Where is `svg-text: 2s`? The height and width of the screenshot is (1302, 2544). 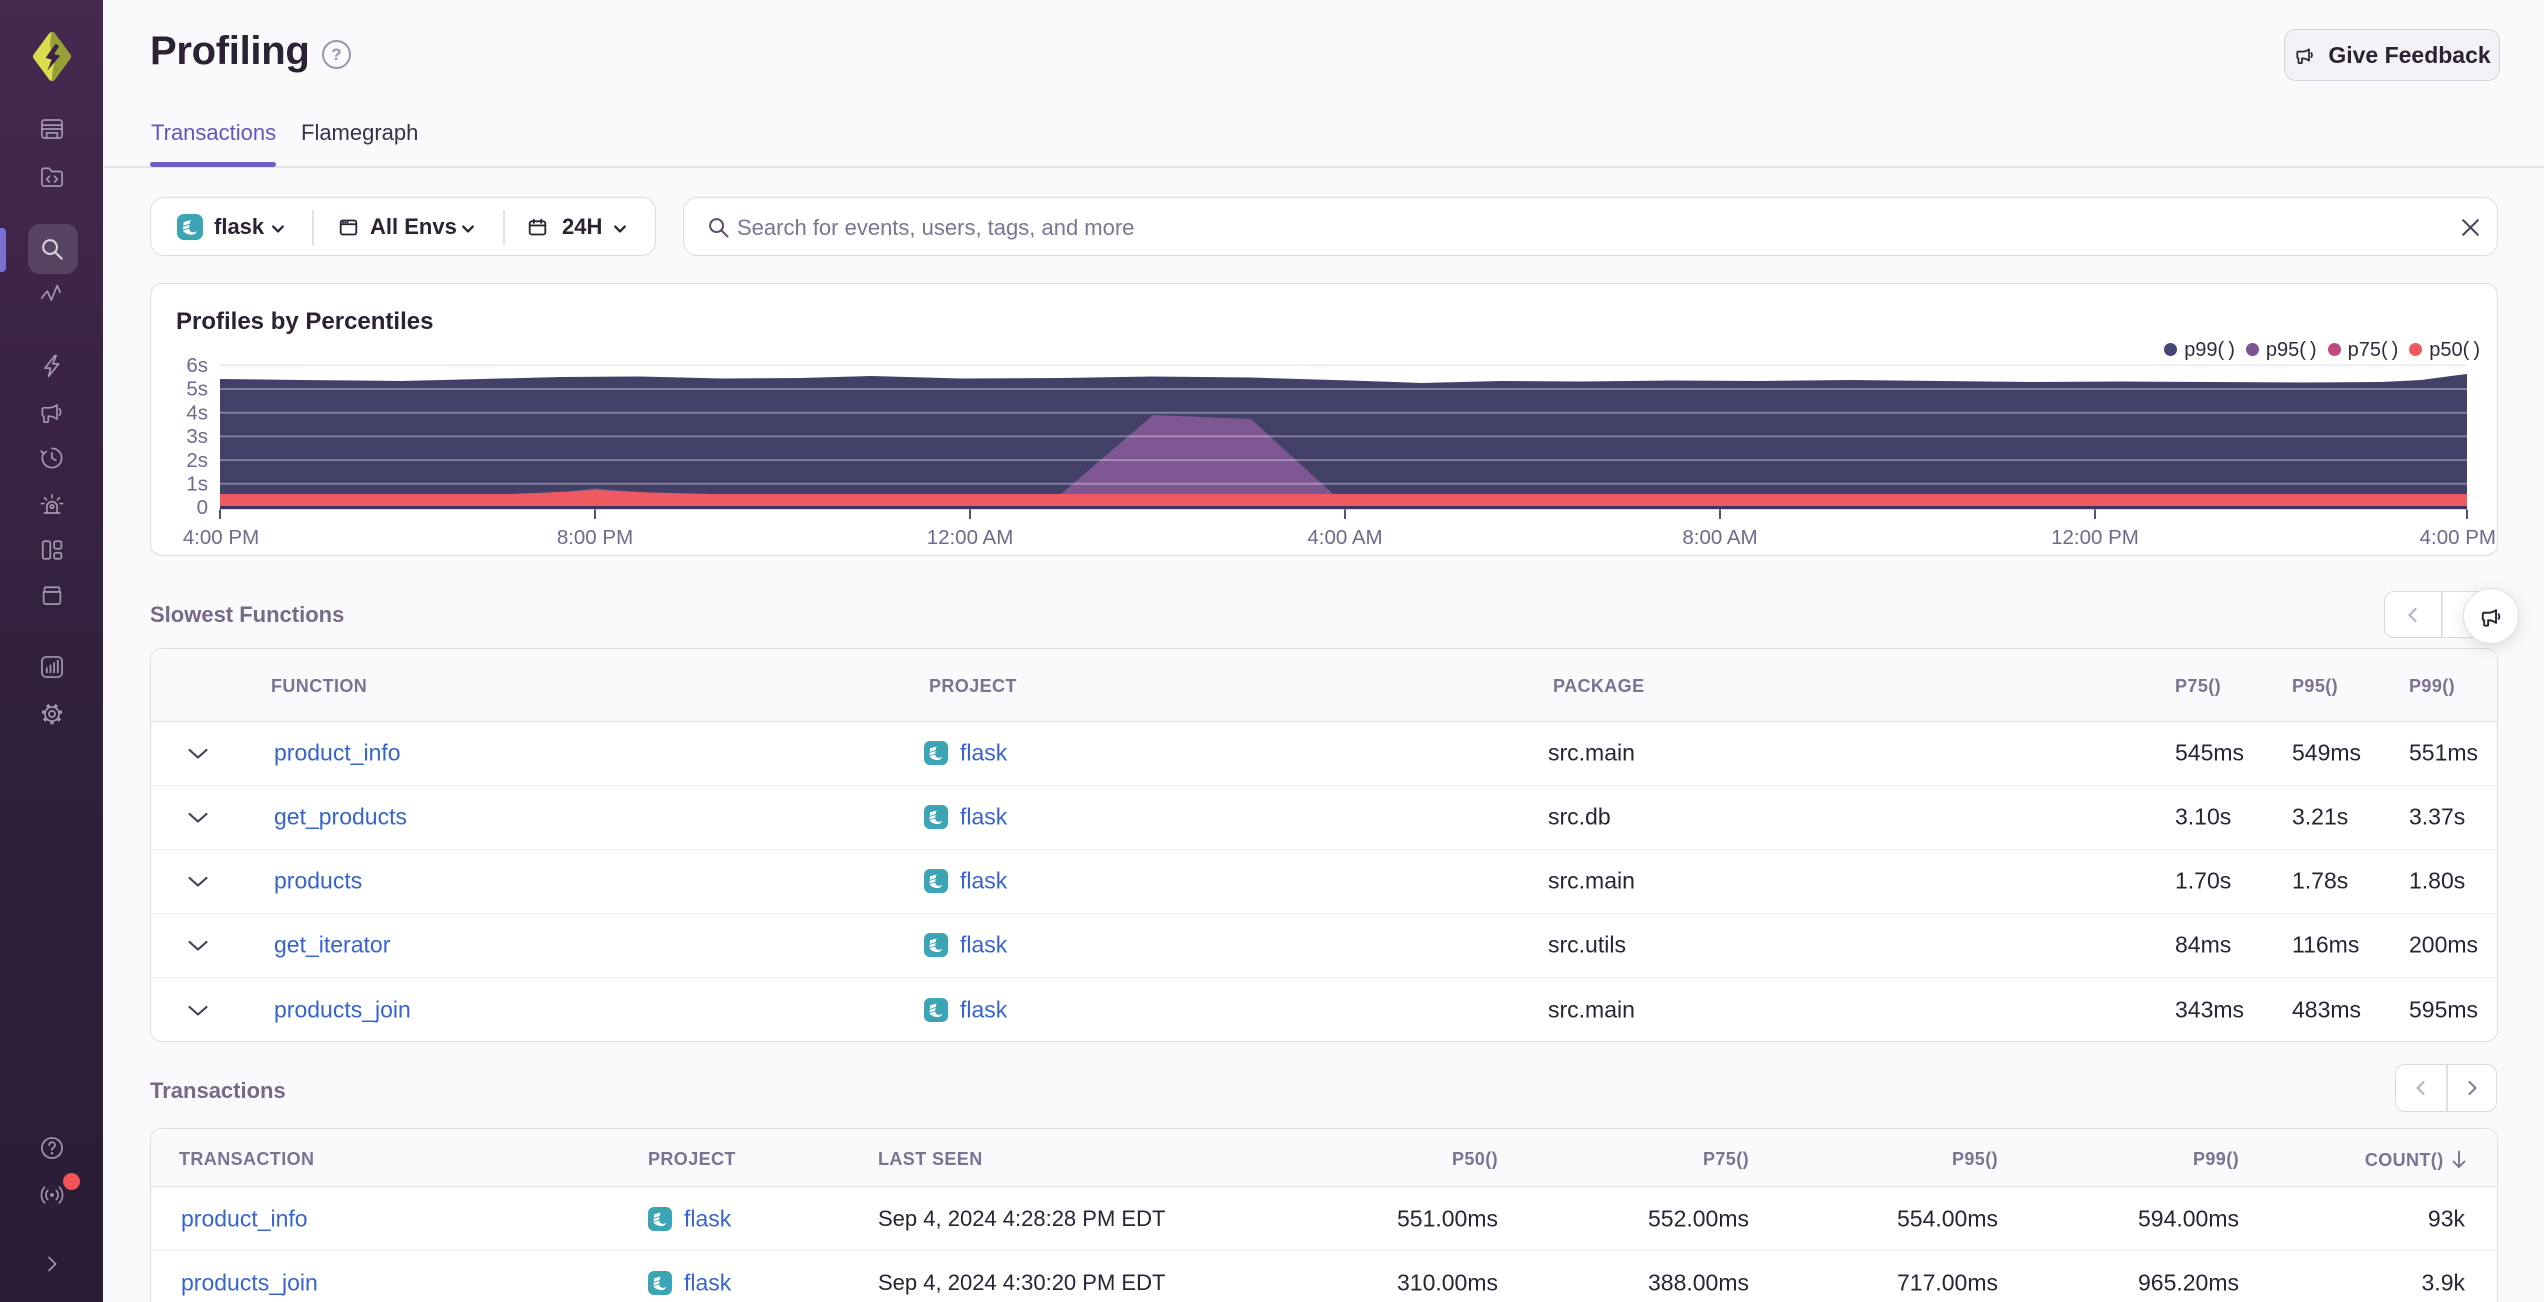 svg-text: 2s is located at coordinates (197, 460).